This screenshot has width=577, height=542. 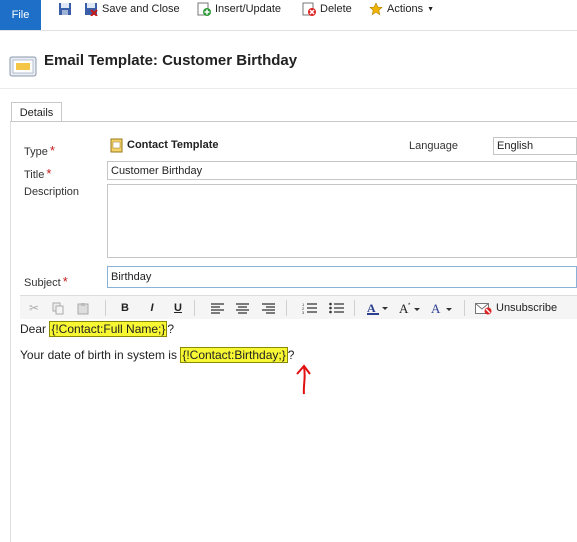 I want to click on save-and-close-button: Save and Close, so click(x=132, y=9).